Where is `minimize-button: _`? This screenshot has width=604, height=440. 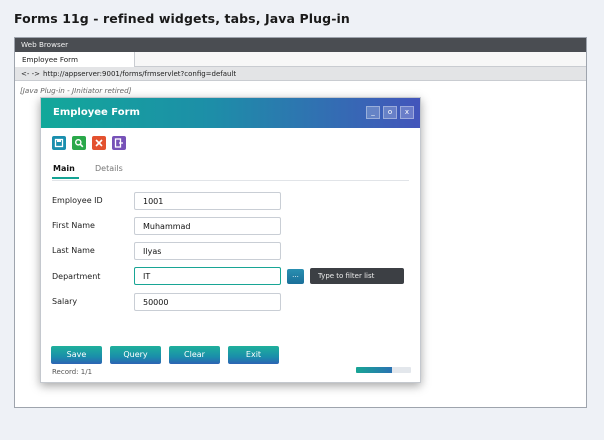
minimize-button: _ is located at coordinates (373, 112).